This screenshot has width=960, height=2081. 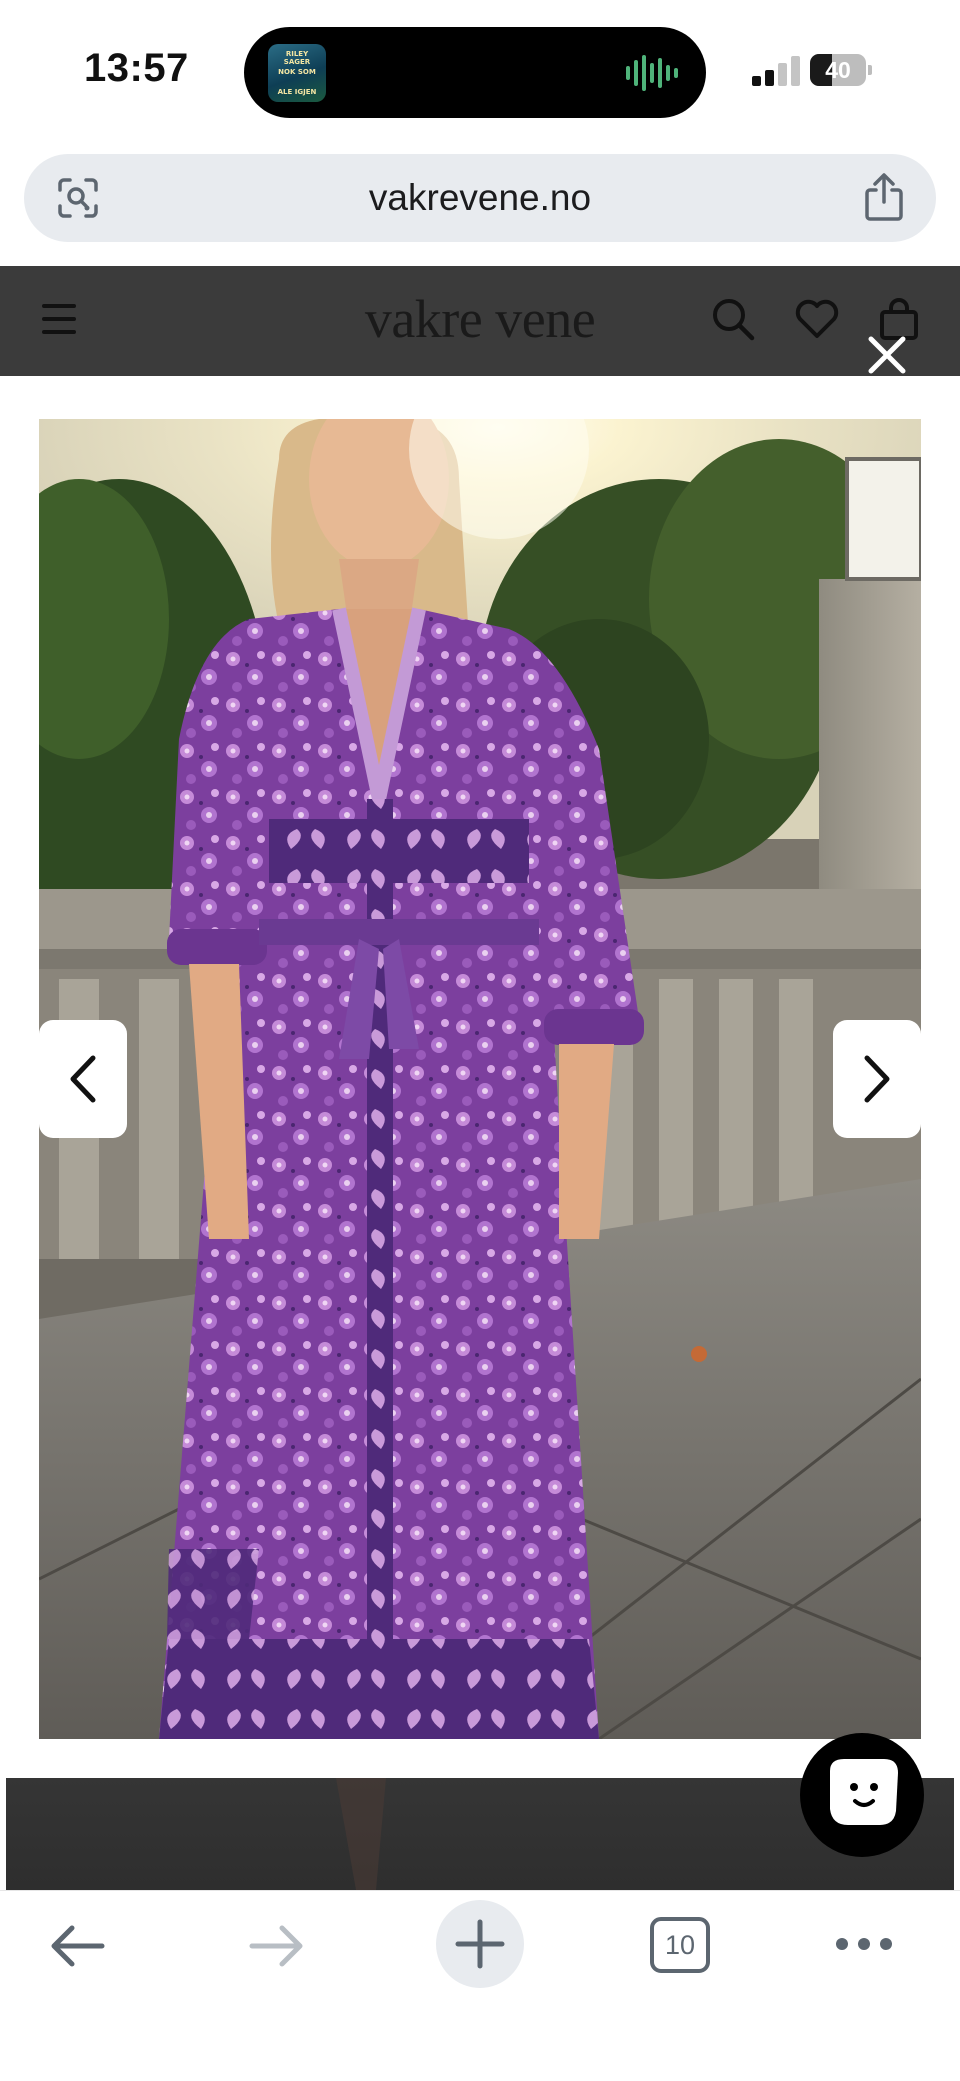 I want to click on new-tab-button, so click(x=480, y=1944).